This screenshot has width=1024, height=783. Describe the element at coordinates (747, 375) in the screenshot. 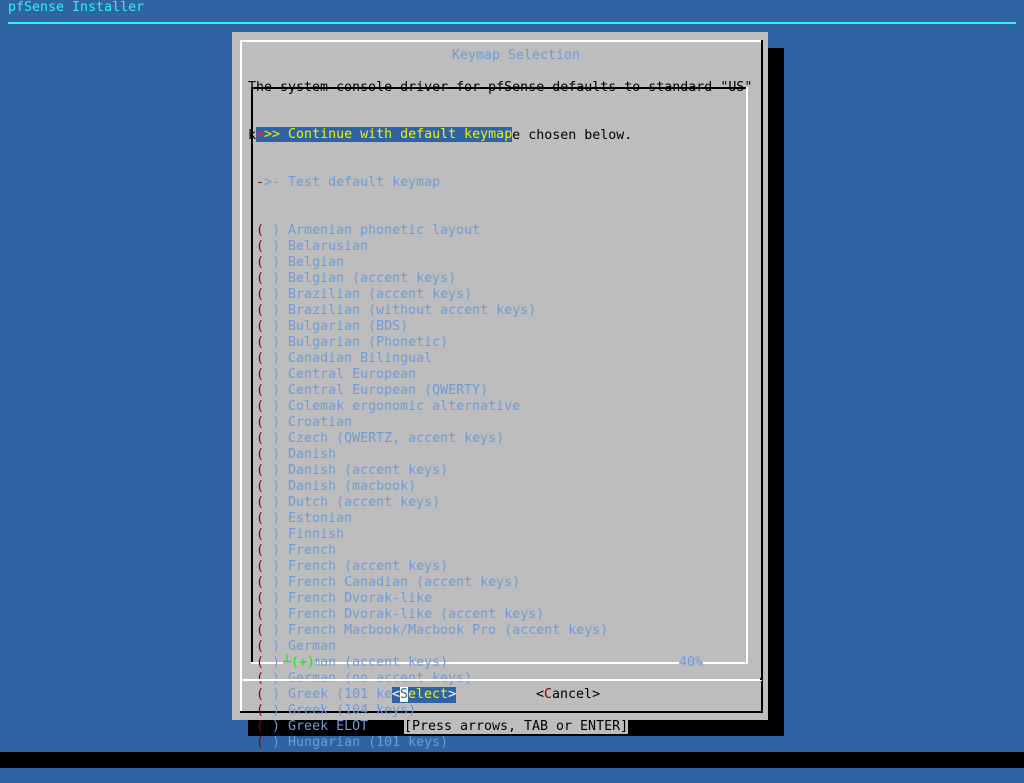

I see `list-frame-right` at that location.